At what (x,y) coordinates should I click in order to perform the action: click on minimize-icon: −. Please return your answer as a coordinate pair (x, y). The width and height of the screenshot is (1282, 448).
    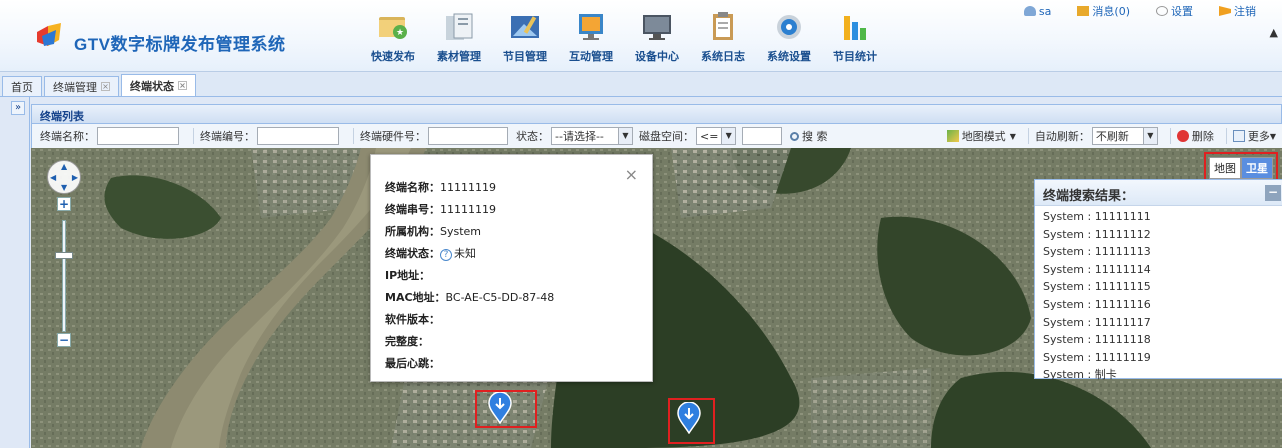
    Looking at the image, I should click on (1273, 193).